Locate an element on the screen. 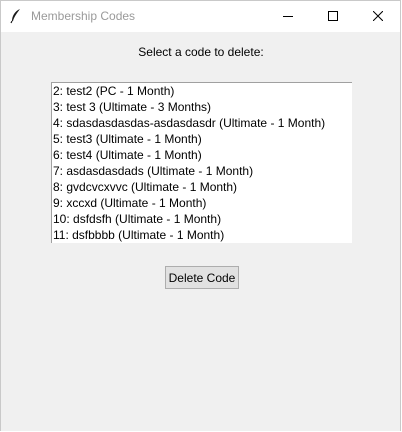  list-item: 2: test2 (PC - 1 Month) is located at coordinates (202, 91).